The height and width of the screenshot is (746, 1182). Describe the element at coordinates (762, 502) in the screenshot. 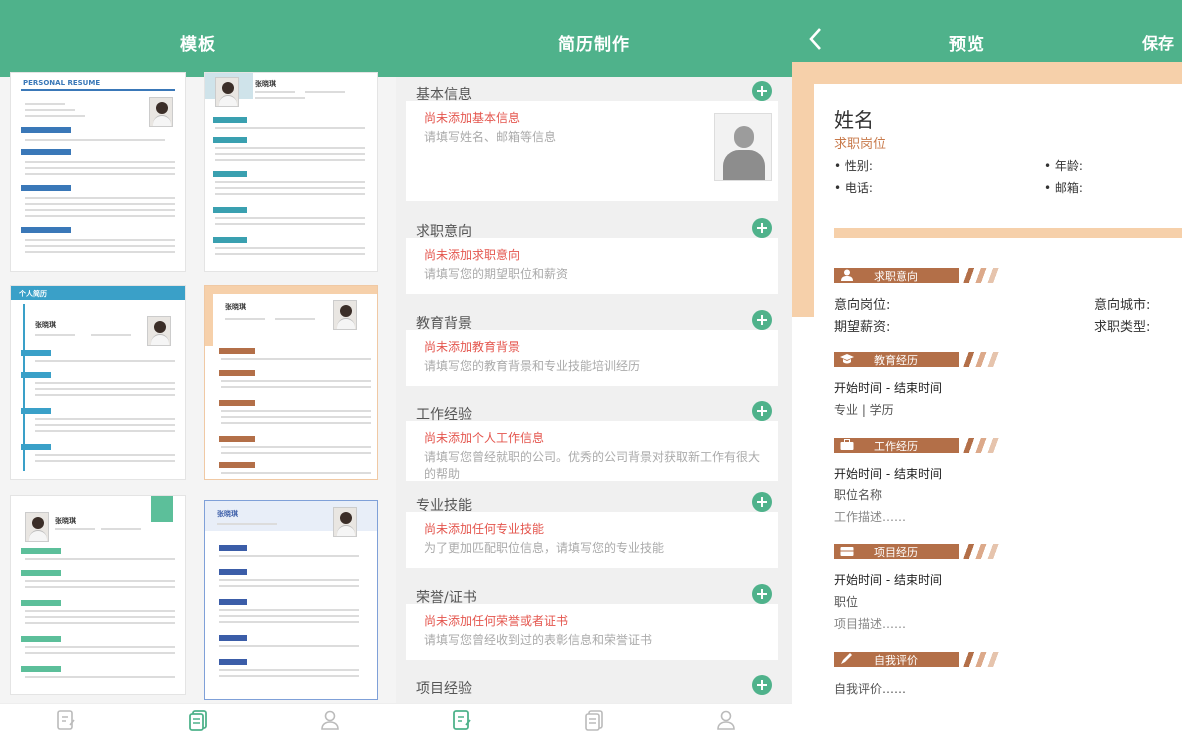

I see `add-skills-button` at that location.